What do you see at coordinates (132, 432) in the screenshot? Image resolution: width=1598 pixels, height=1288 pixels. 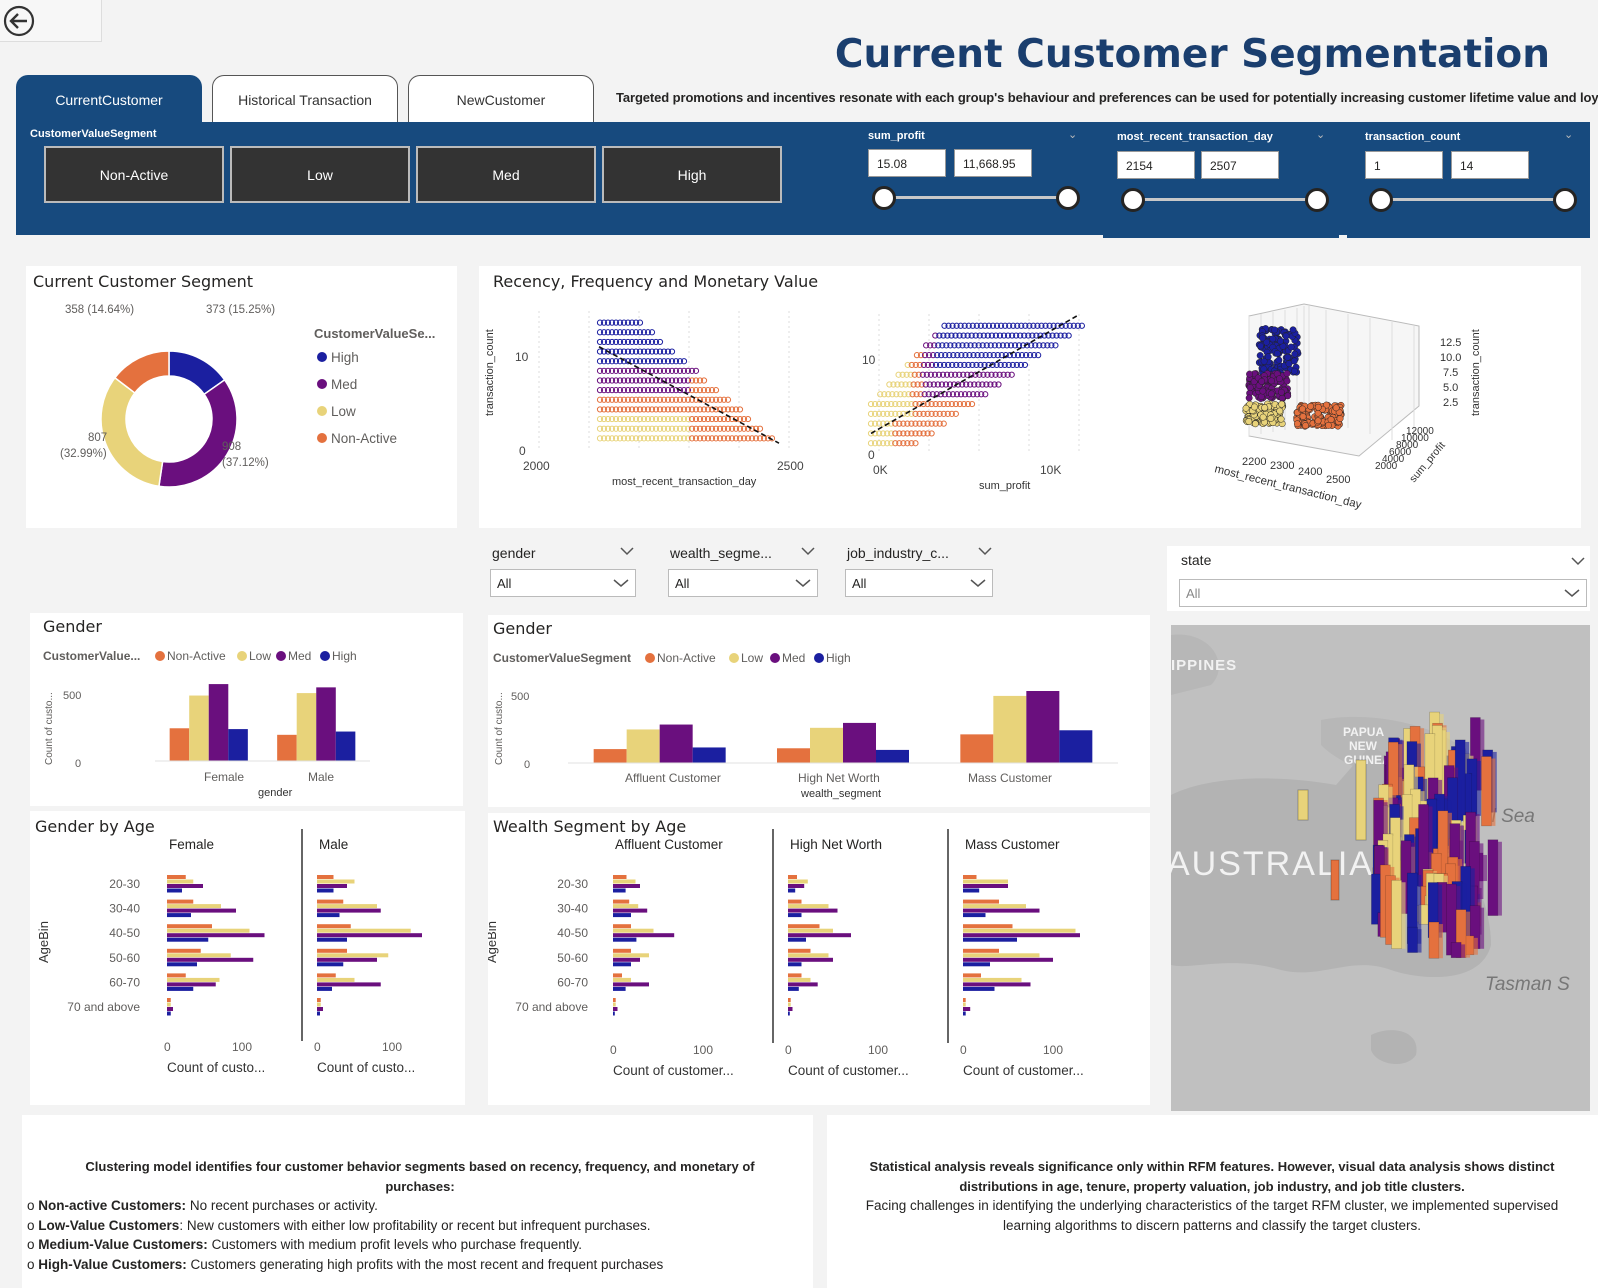 I see `donut-slice-low` at bounding box center [132, 432].